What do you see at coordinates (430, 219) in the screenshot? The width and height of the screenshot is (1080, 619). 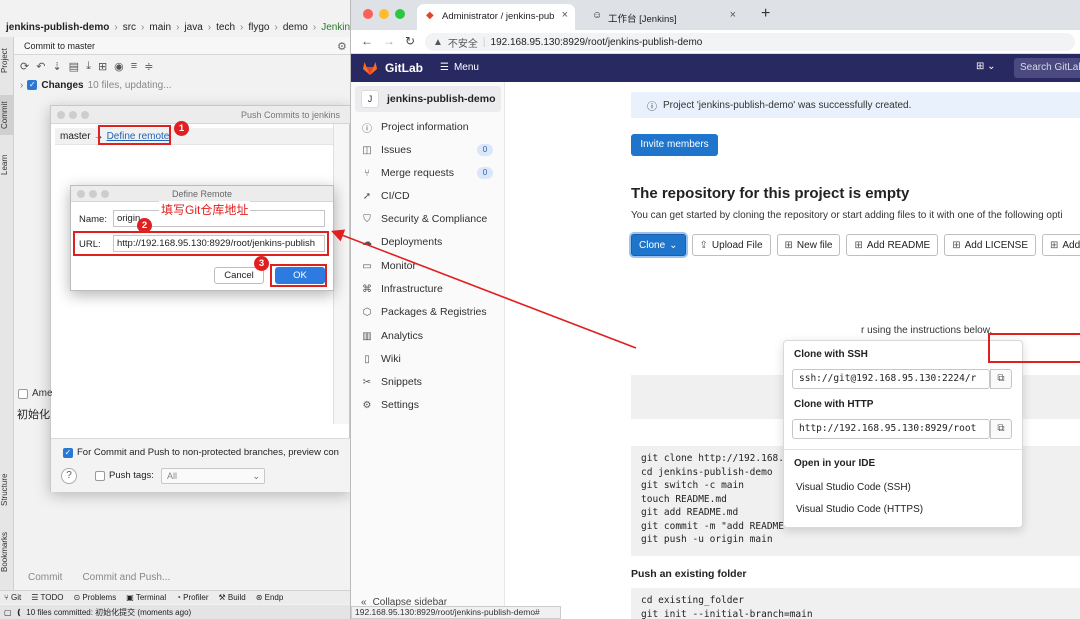 I see `sidebar-item-security: ⛉ Security & Compliance` at bounding box center [430, 219].